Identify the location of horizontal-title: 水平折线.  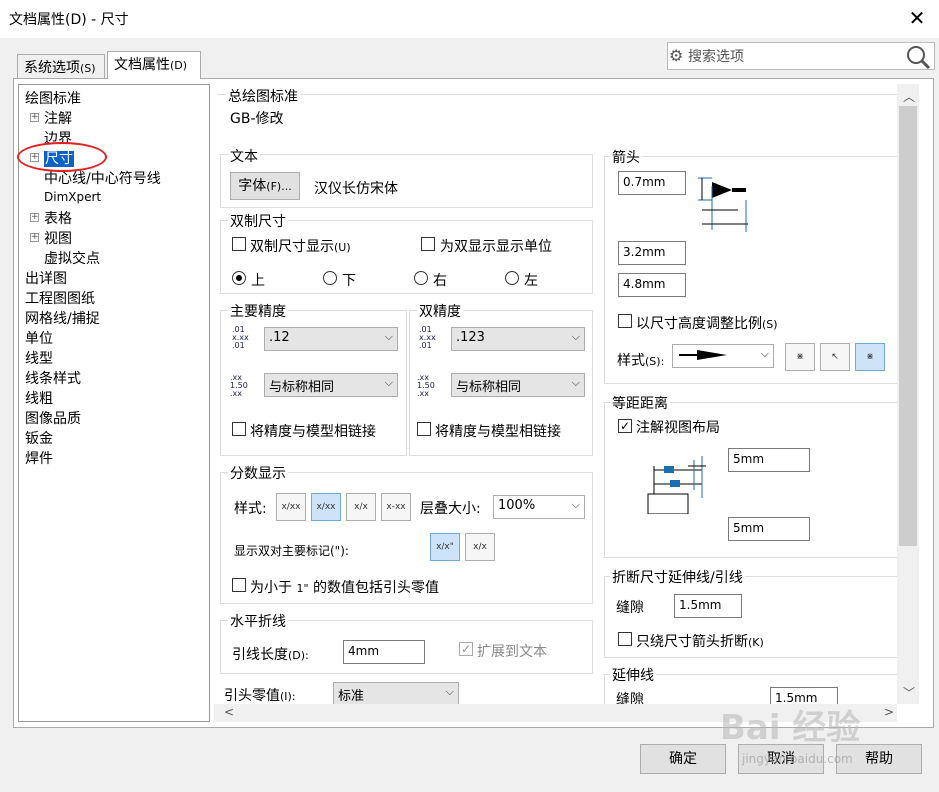
(258, 621).